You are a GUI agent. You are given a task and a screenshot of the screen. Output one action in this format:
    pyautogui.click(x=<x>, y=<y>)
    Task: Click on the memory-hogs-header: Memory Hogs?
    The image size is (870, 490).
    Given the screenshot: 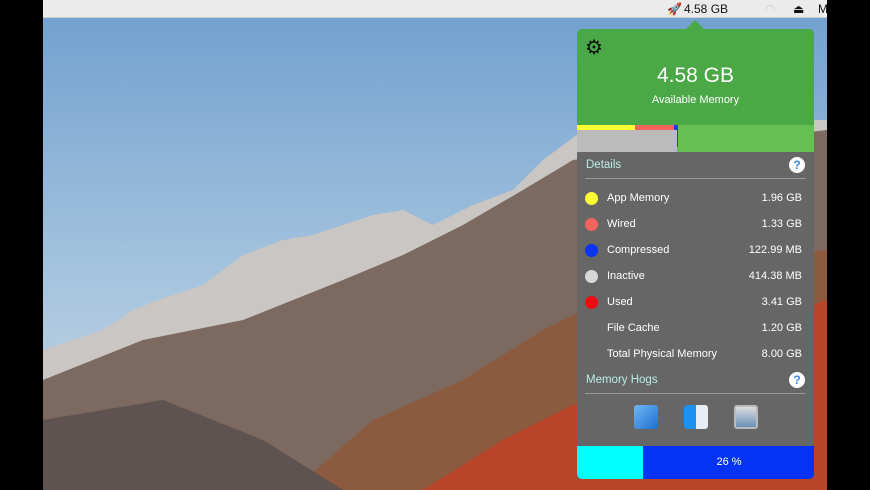 What is the action you would take?
    pyautogui.click(x=695, y=380)
    